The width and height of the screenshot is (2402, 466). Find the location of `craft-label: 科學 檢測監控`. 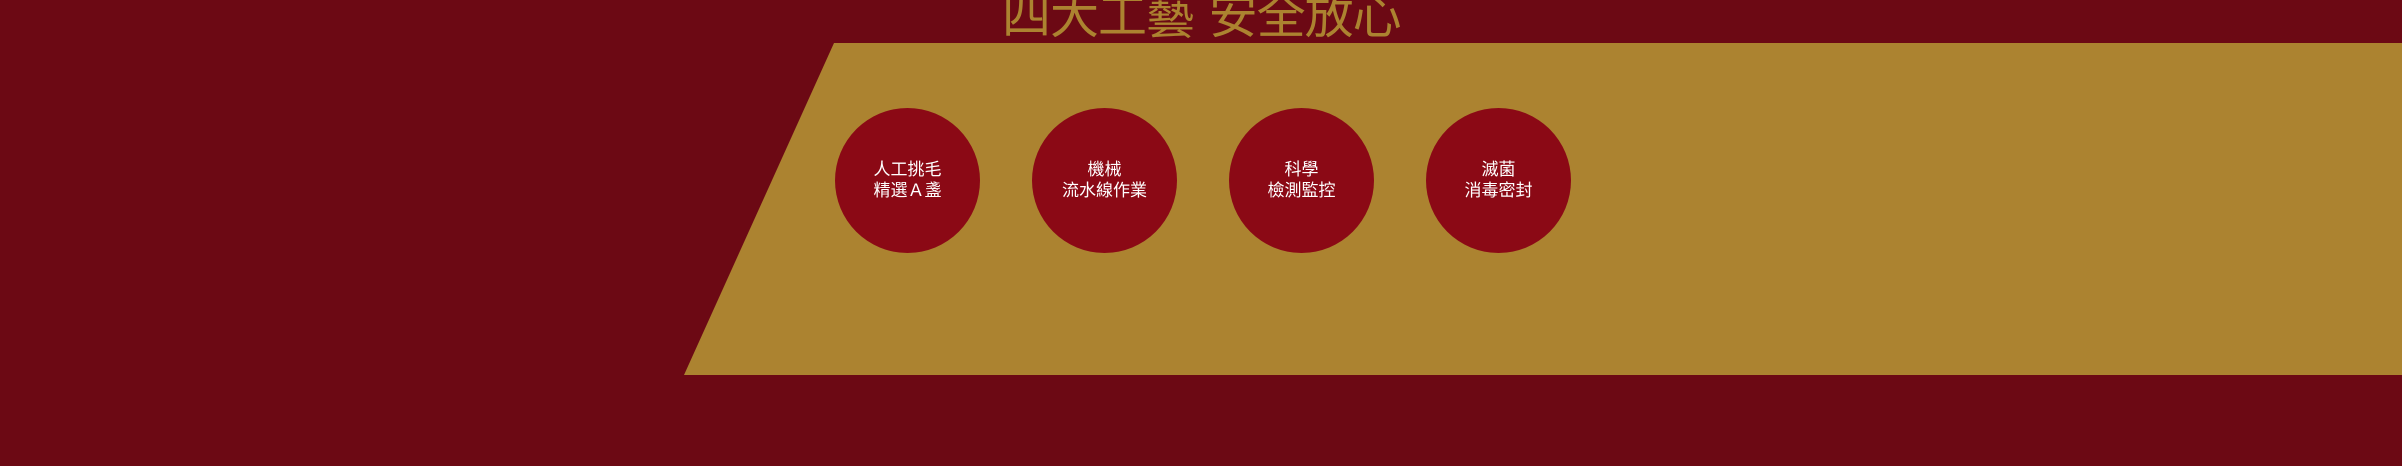

craft-label: 科學 檢測監控 is located at coordinates (1302, 181).